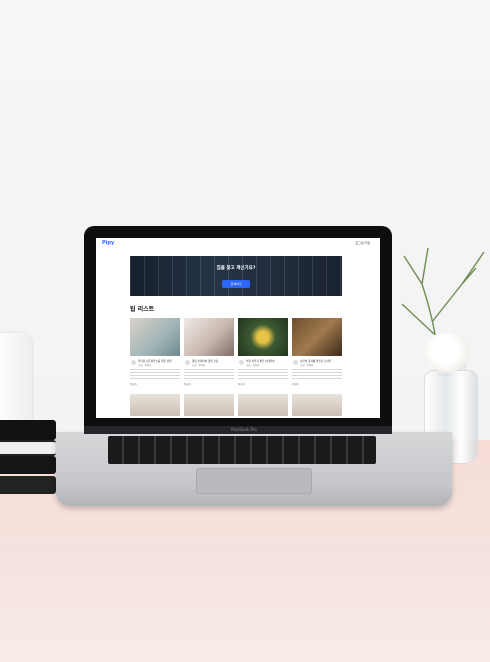 The image size is (490, 662). I want to click on hero-button: 검색하기, so click(236, 284).